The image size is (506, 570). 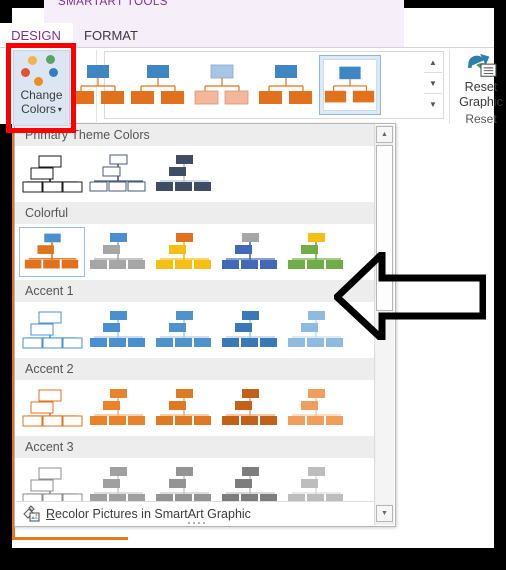 What do you see at coordinates (148, 514) in the screenshot?
I see `recolor-pictures-label: Recolor Pictures in SmartArt Graphic` at bounding box center [148, 514].